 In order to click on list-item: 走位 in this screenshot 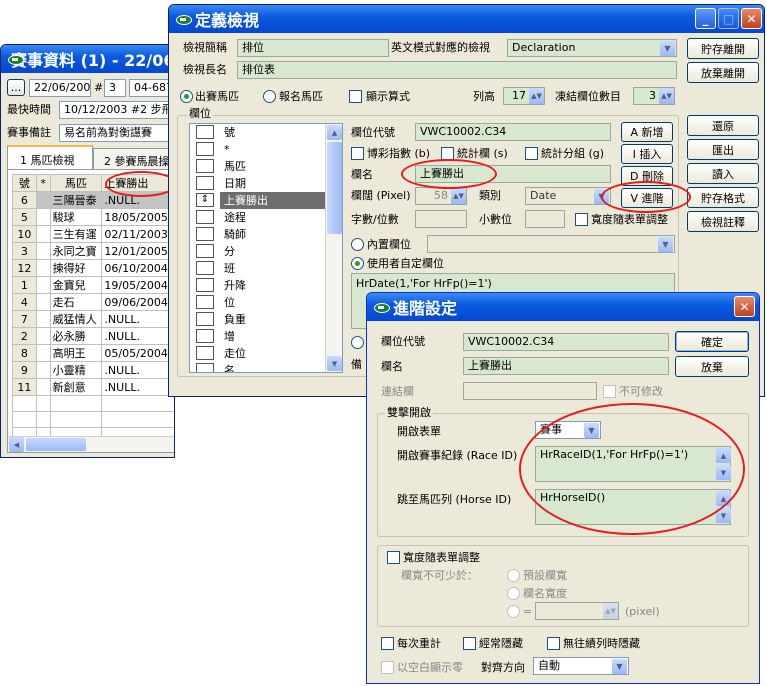, I will do `click(258, 353)`.